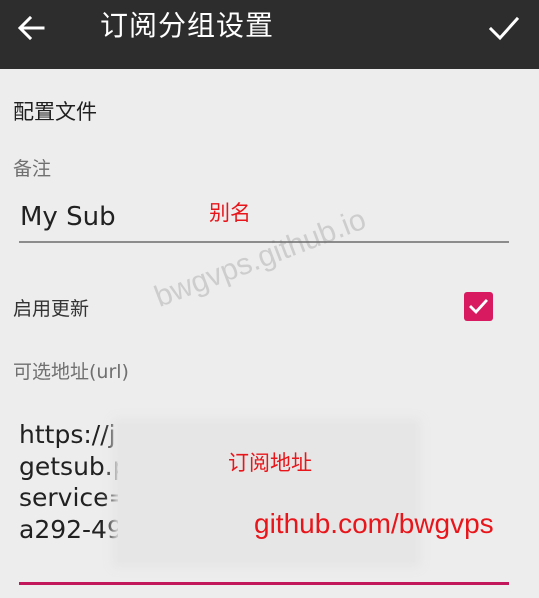 This screenshot has height=598, width=539. Describe the element at coordinates (74, 497) in the screenshot. I see `url-line-3: service=` at that location.